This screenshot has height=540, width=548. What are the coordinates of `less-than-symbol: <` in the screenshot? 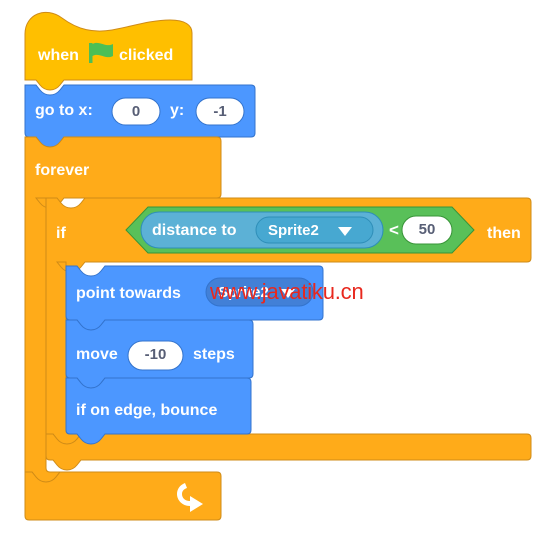 It's located at (394, 229).